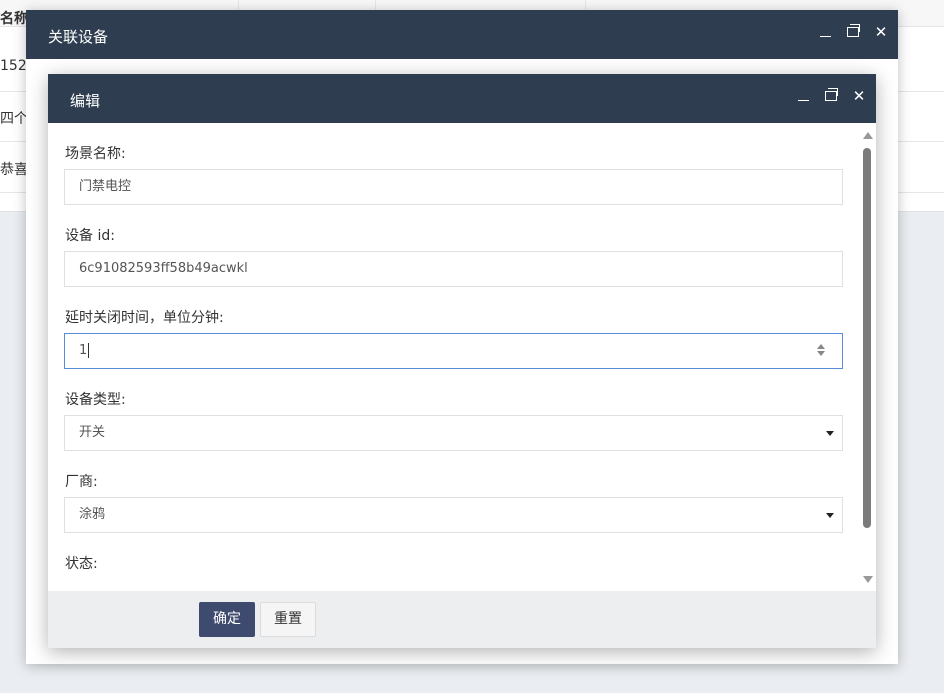 This screenshot has height=693, width=944. Describe the element at coordinates (453, 187) in the screenshot. I see `scene-name-input: 门禁电控` at that location.